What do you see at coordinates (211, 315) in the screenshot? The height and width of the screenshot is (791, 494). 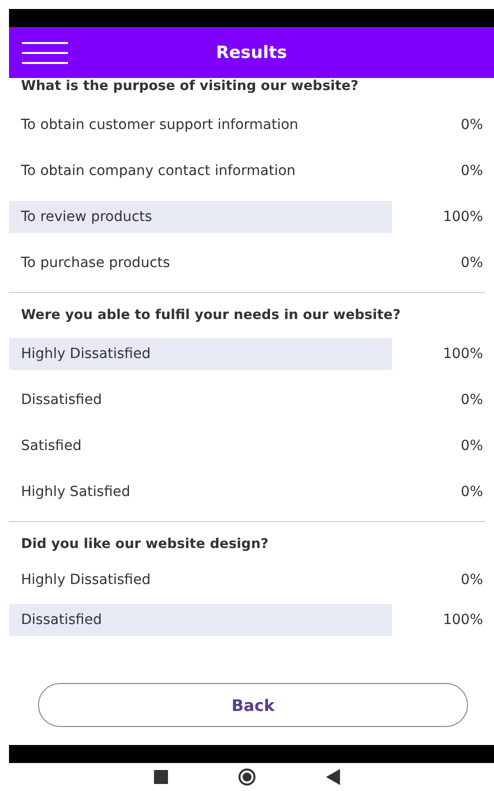 I see `question-text: Were you able to fulfil your needs in our website?` at bounding box center [211, 315].